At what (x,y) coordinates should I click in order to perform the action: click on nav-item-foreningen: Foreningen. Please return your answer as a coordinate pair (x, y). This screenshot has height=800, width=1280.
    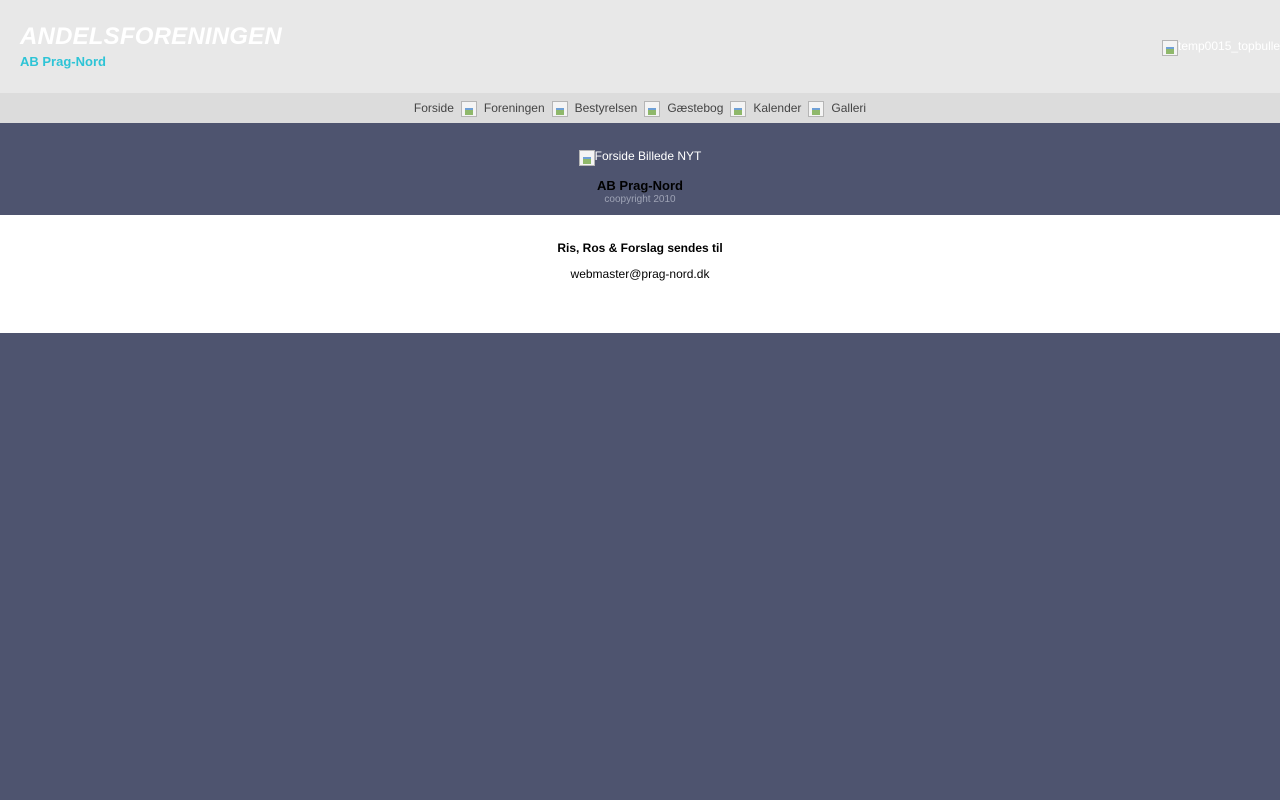
    Looking at the image, I should click on (514, 108).